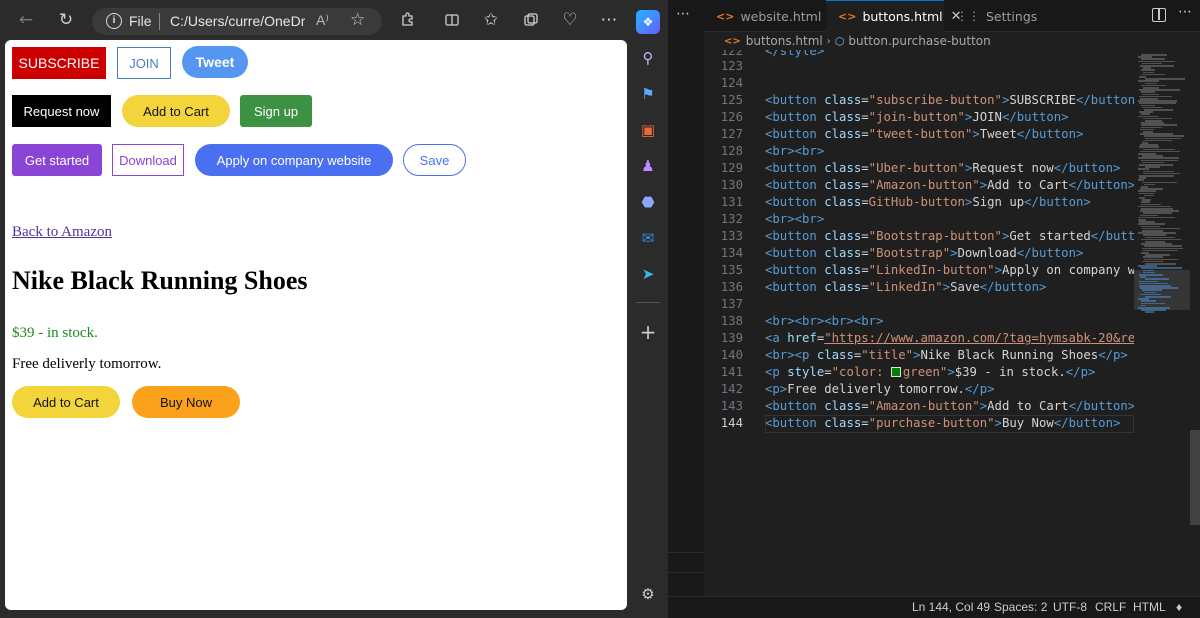 The height and width of the screenshot is (618, 1200). What do you see at coordinates (1020, 607) in the screenshot?
I see `indentation: Spaces: 2` at bounding box center [1020, 607].